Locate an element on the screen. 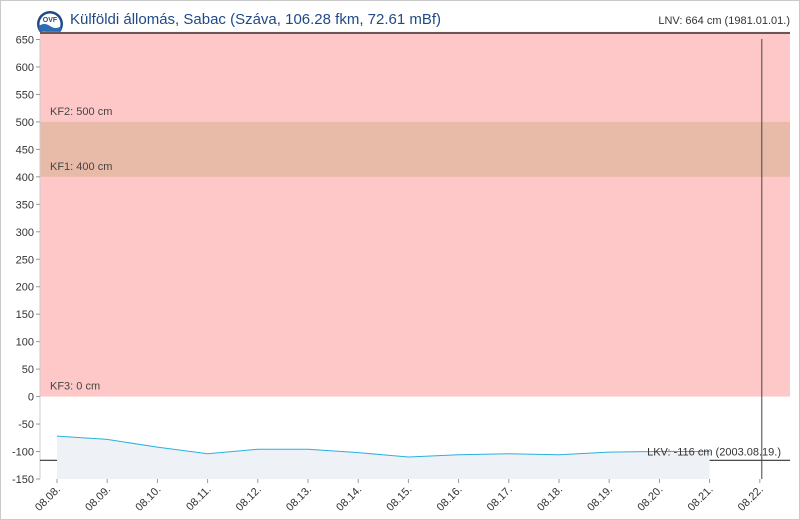 The height and width of the screenshot is (520, 800). y-tick-label: 500 is located at coordinates (25, 123).